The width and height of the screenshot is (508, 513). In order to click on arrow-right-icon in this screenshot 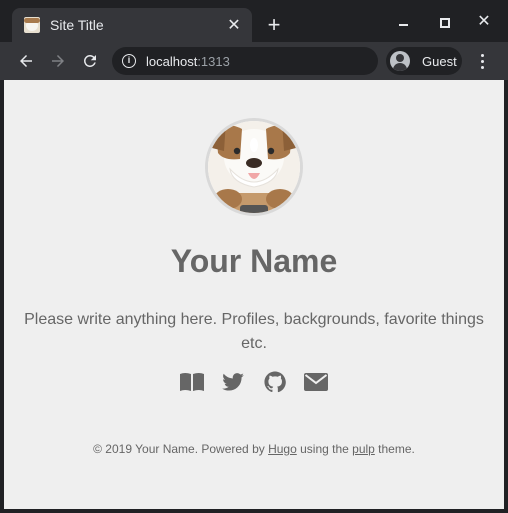, I will do `click(58, 61)`.